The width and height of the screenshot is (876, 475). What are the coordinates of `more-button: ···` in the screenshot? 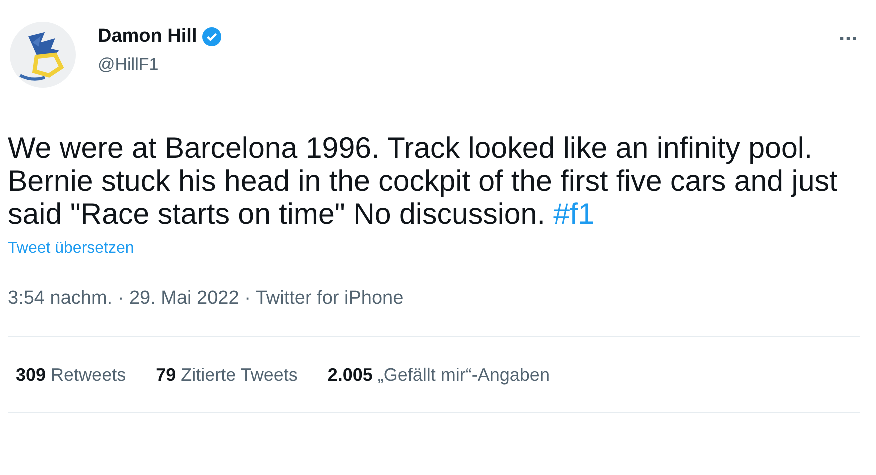 It's located at (848, 39).